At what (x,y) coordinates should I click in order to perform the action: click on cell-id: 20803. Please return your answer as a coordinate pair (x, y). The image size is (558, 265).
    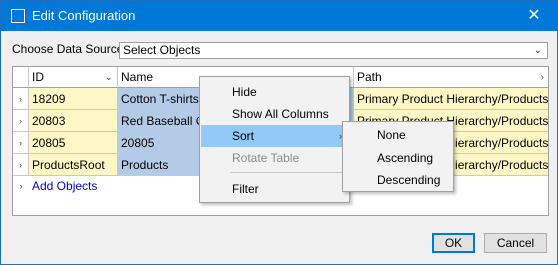
    Looking at the image, I should click on (73, 121).